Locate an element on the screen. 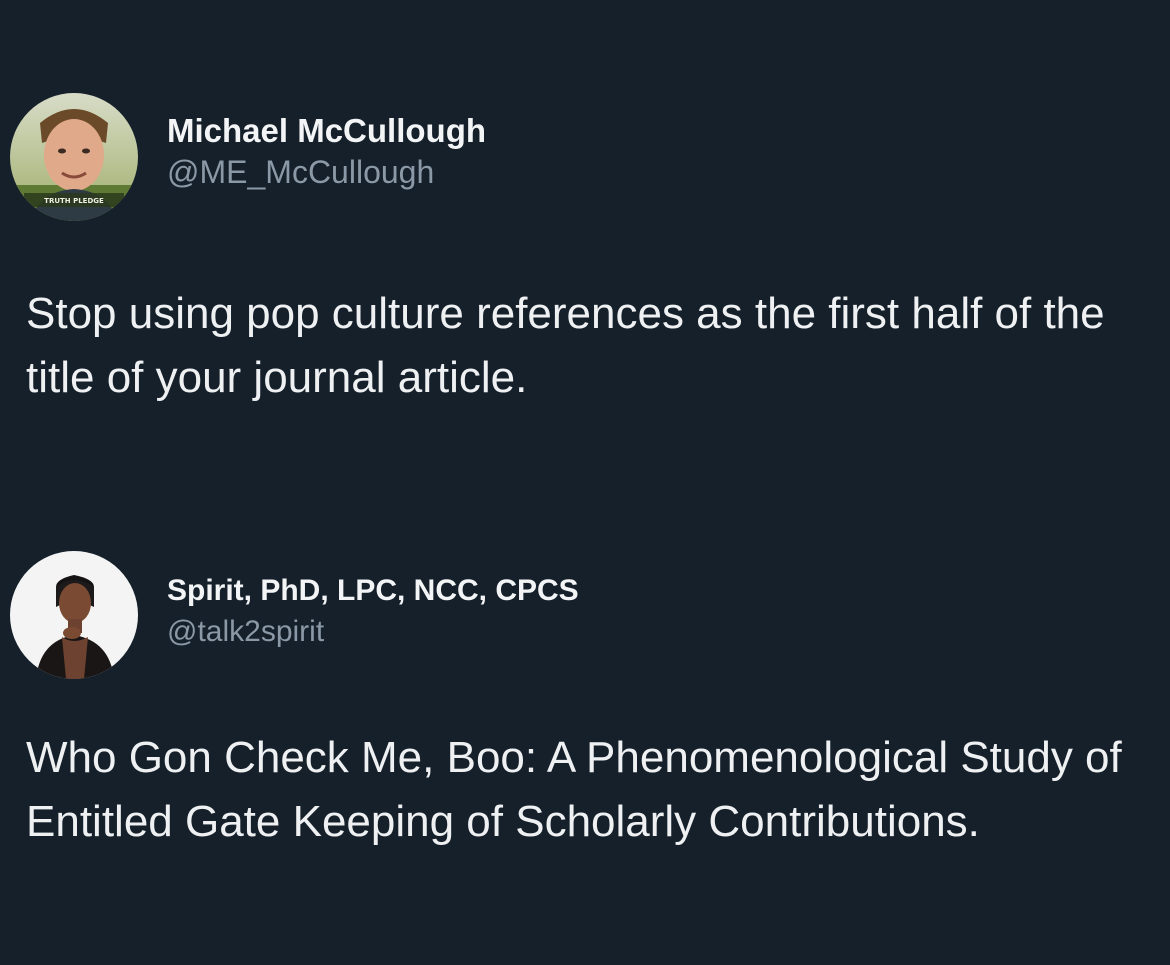 The image size is (1170, 965). avatar: TRUTH PLEDGE is located at coordinates (74, 157).